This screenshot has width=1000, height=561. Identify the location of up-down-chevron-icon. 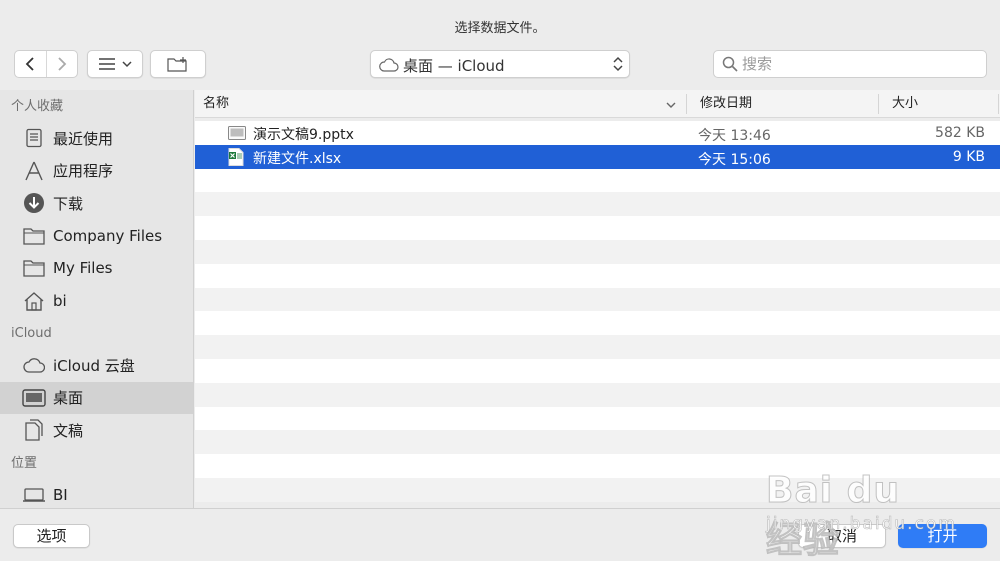
(618, 64).